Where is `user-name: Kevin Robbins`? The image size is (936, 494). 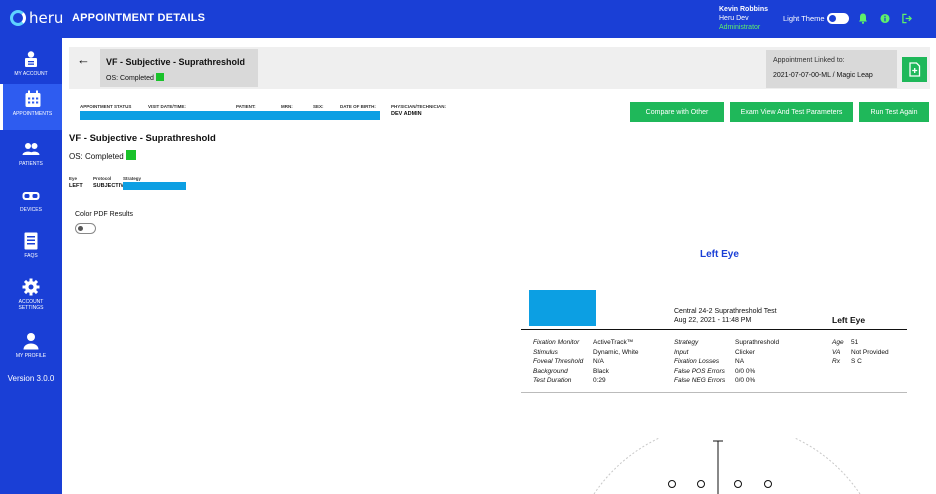 user-name: Kevin Robbins is located at coordinates (744, 9).